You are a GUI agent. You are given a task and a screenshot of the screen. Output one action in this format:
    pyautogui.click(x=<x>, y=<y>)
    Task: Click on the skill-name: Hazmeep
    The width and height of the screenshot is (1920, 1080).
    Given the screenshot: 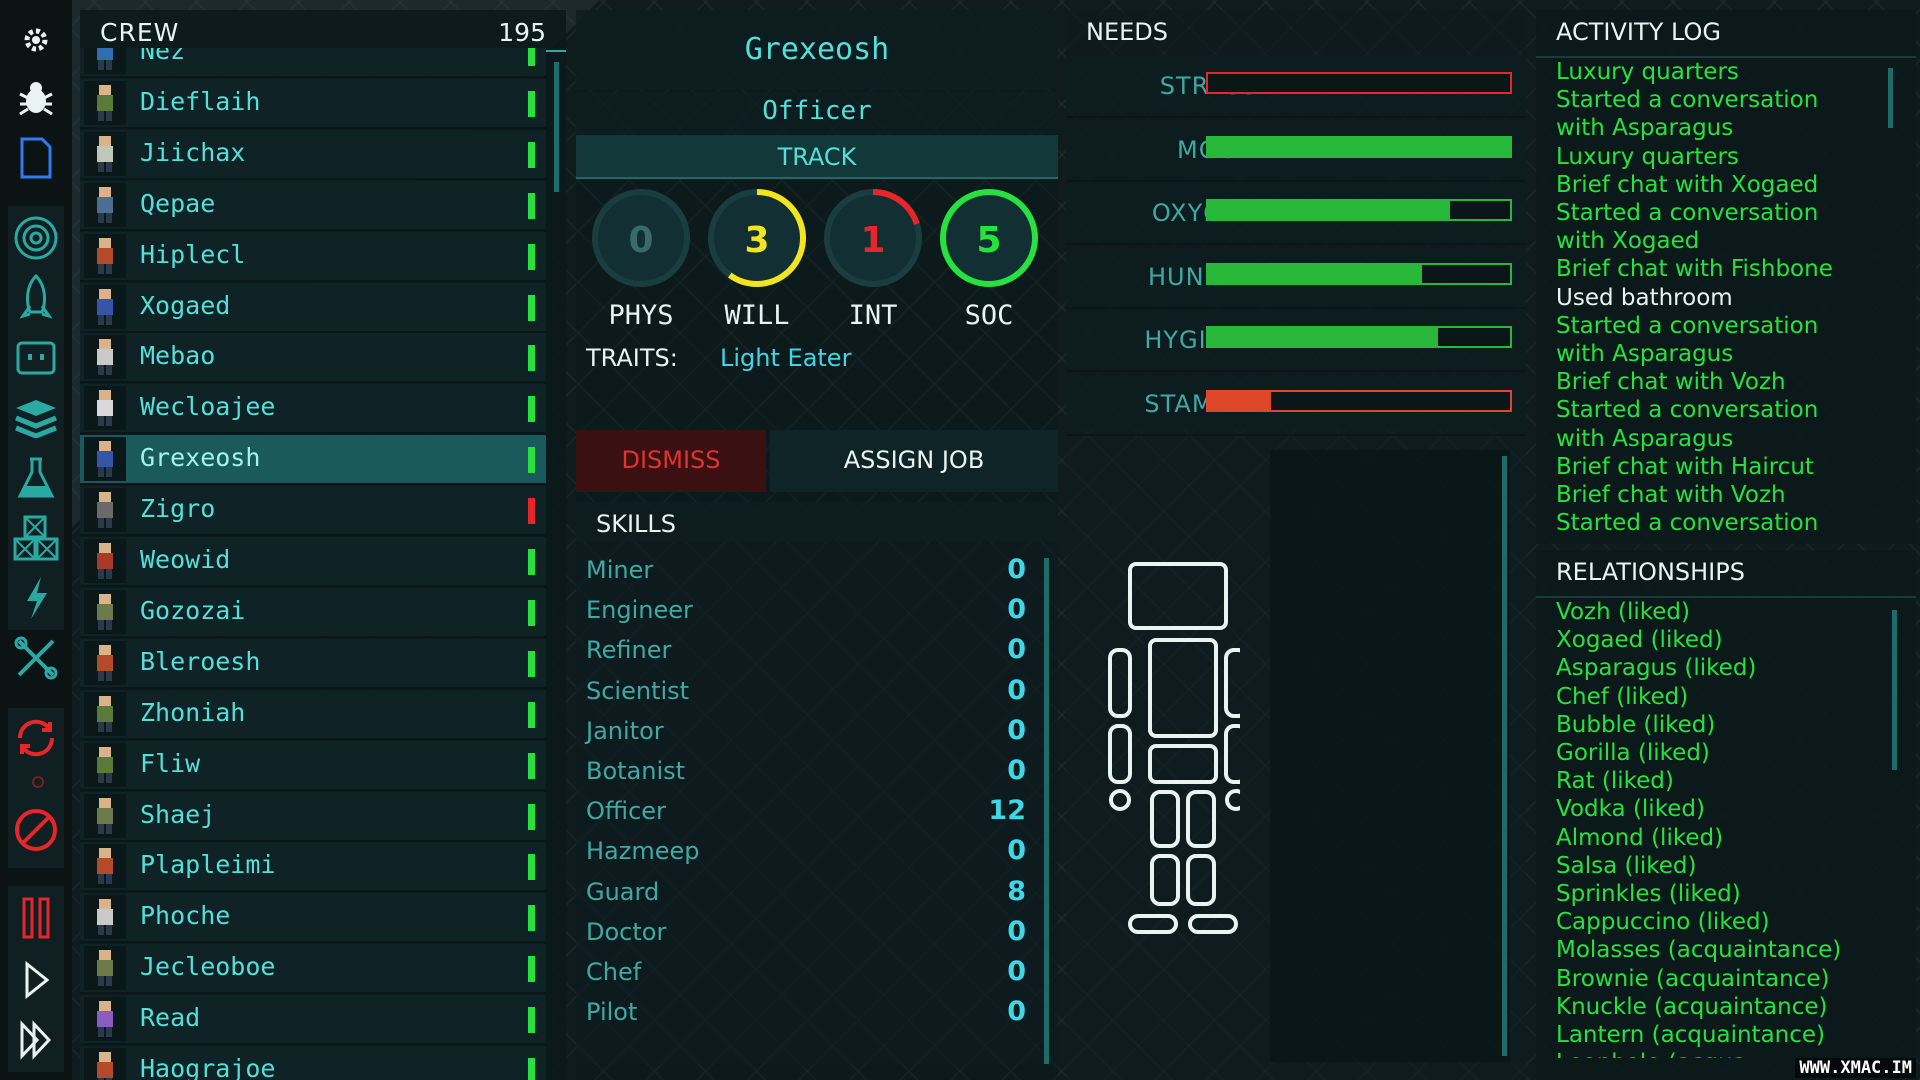 What is the action you would take?
    pyautogui.click(x=643, y=851)
    